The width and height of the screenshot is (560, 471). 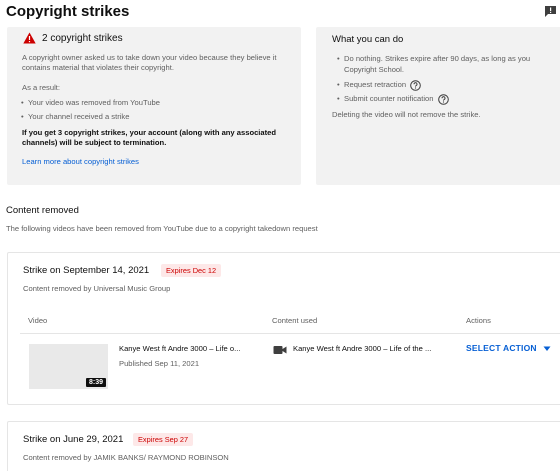 I want to click on column-header-video: Video, so click(x=38, y=320).